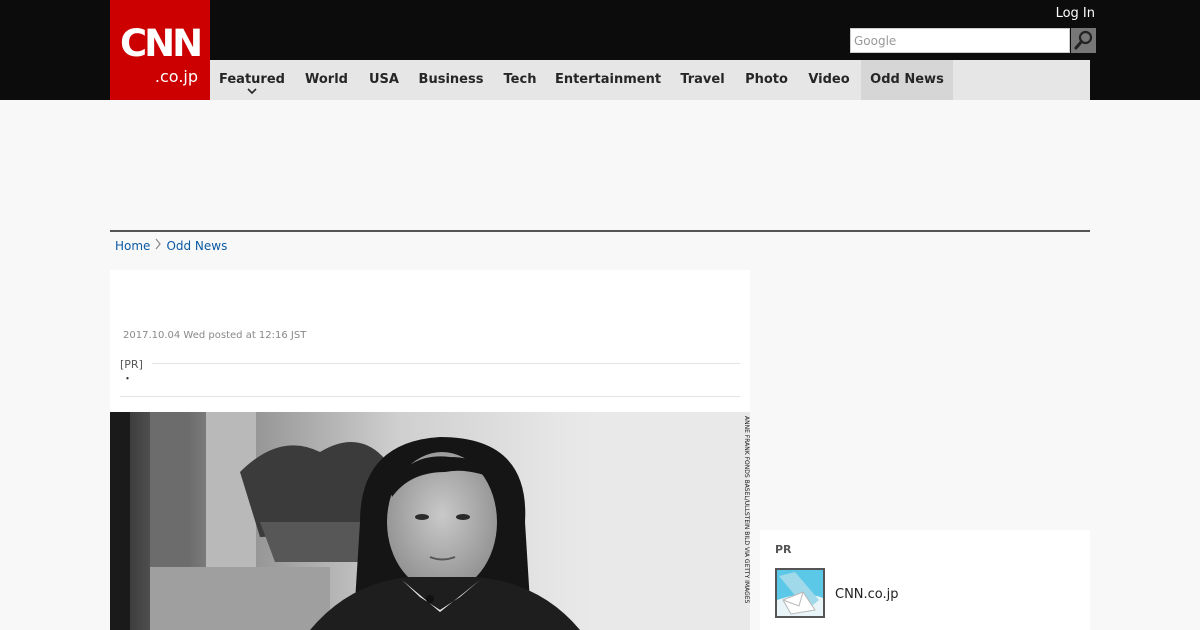  What do you see at coordinates (1075, 14) in the screenshot?
I see `login-link: Log In` at bounding box center [1075, 14].